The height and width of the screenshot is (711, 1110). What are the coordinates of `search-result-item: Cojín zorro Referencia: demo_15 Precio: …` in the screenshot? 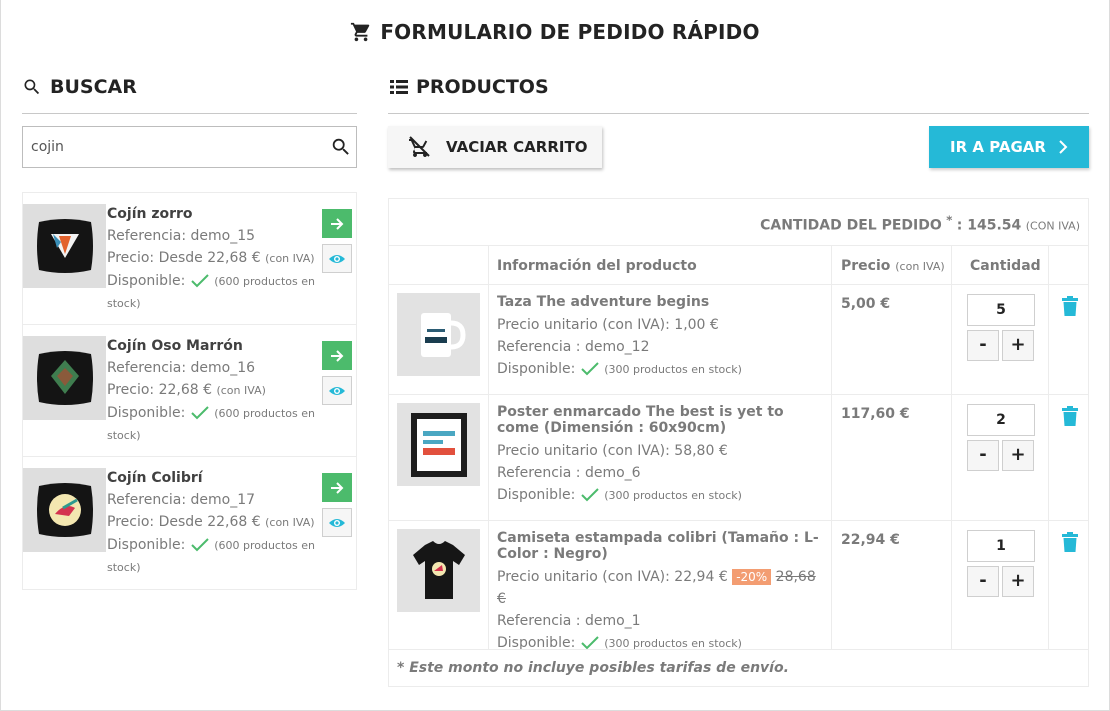 It's located at (189, 259).